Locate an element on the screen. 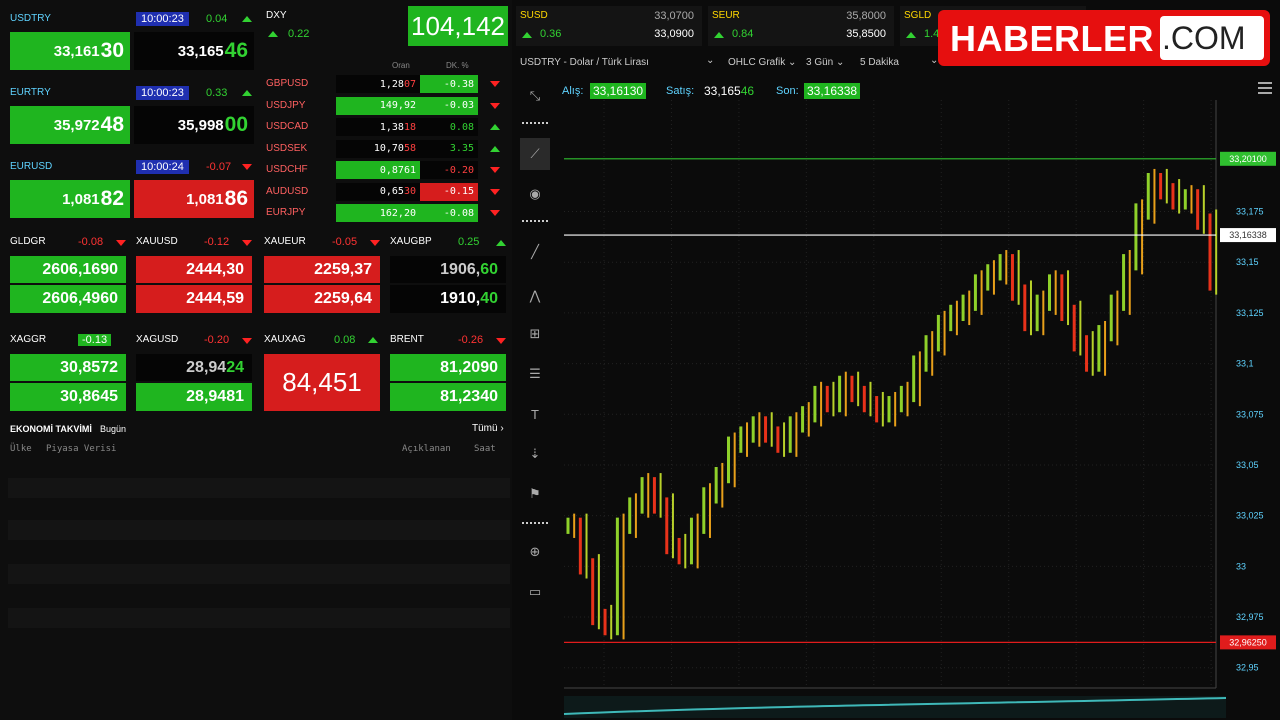 The width and height of the screenshot is (1280, 720). quote-change: 0.25 is located at coordinates (469, 242).